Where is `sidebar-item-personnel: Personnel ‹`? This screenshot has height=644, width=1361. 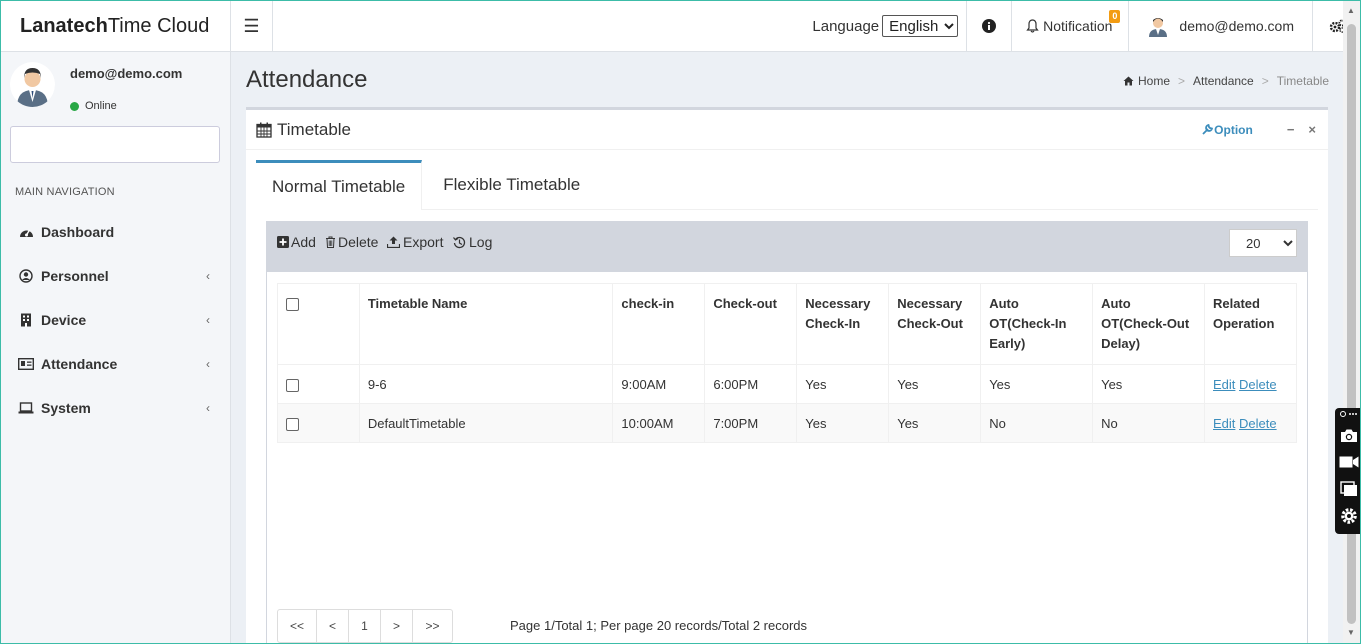
sidebar-item-personnel: Personnel ‹ is located at coordinates (115, 276).